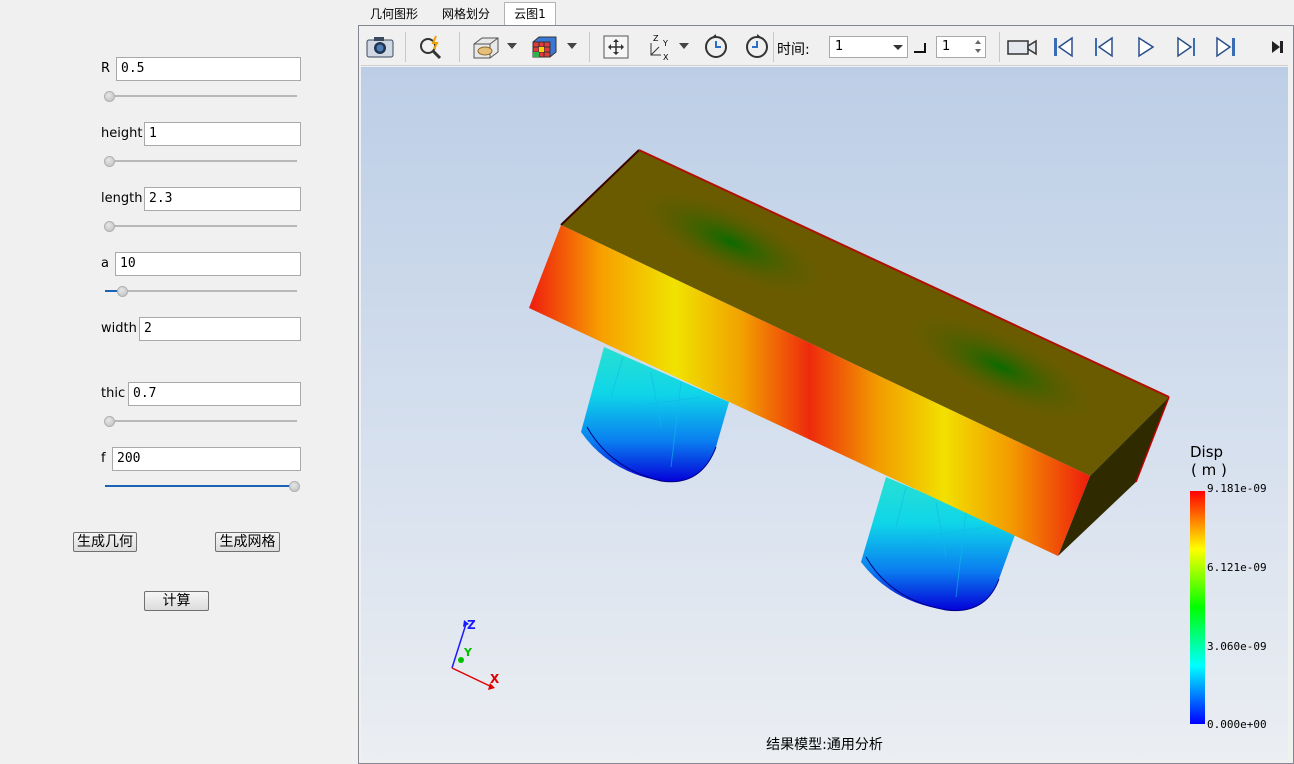  What do you see at coordinates (105, 263) in the screenshot?
I see `param-a-label: a` at bounding box center [105, 263].